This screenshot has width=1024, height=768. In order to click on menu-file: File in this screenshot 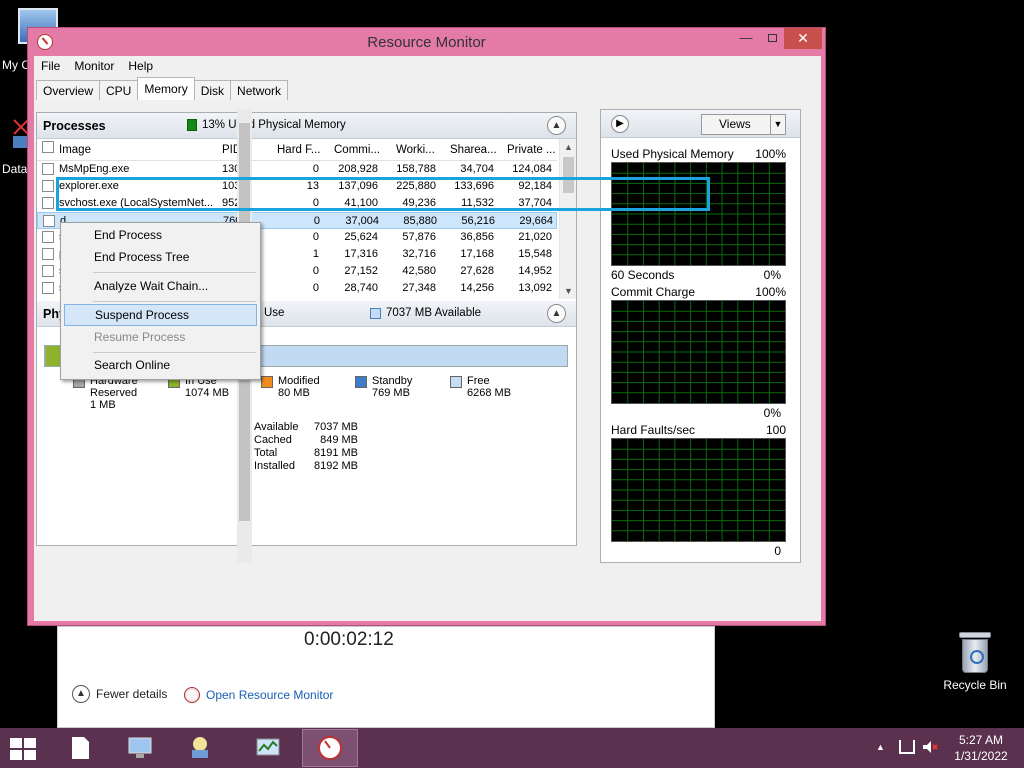, I will do `click(50, 67)`.